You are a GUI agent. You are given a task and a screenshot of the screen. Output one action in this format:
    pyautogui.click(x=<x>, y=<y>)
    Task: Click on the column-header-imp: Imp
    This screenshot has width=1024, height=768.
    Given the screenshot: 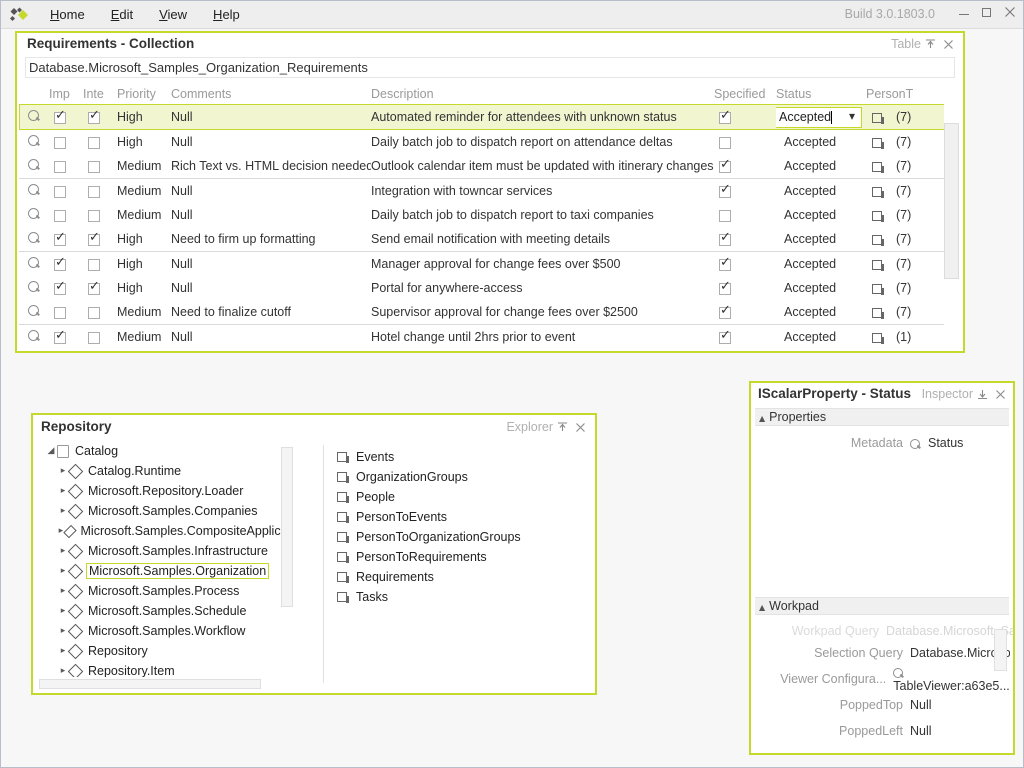 What is the action you would take?
    pyautogui.click(x=66, y=94)
    